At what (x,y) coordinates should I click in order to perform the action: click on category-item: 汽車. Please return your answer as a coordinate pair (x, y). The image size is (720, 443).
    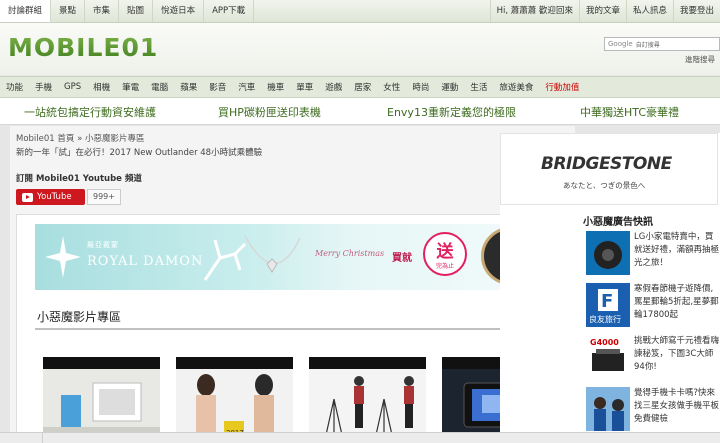
    Looking at the image, I should click on (246, 87).